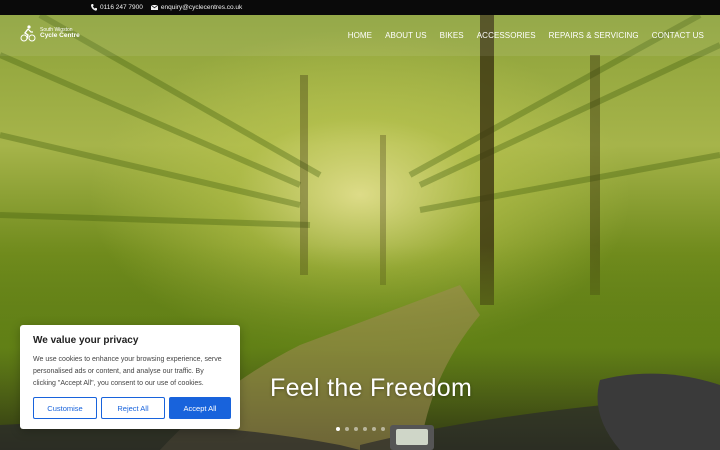 The height and width of the screenshot is (450, 720). What do you see at coordinates (65, 408) in the screenshot?
I see `customise-button: Customise` at bounding box center [65, 408].